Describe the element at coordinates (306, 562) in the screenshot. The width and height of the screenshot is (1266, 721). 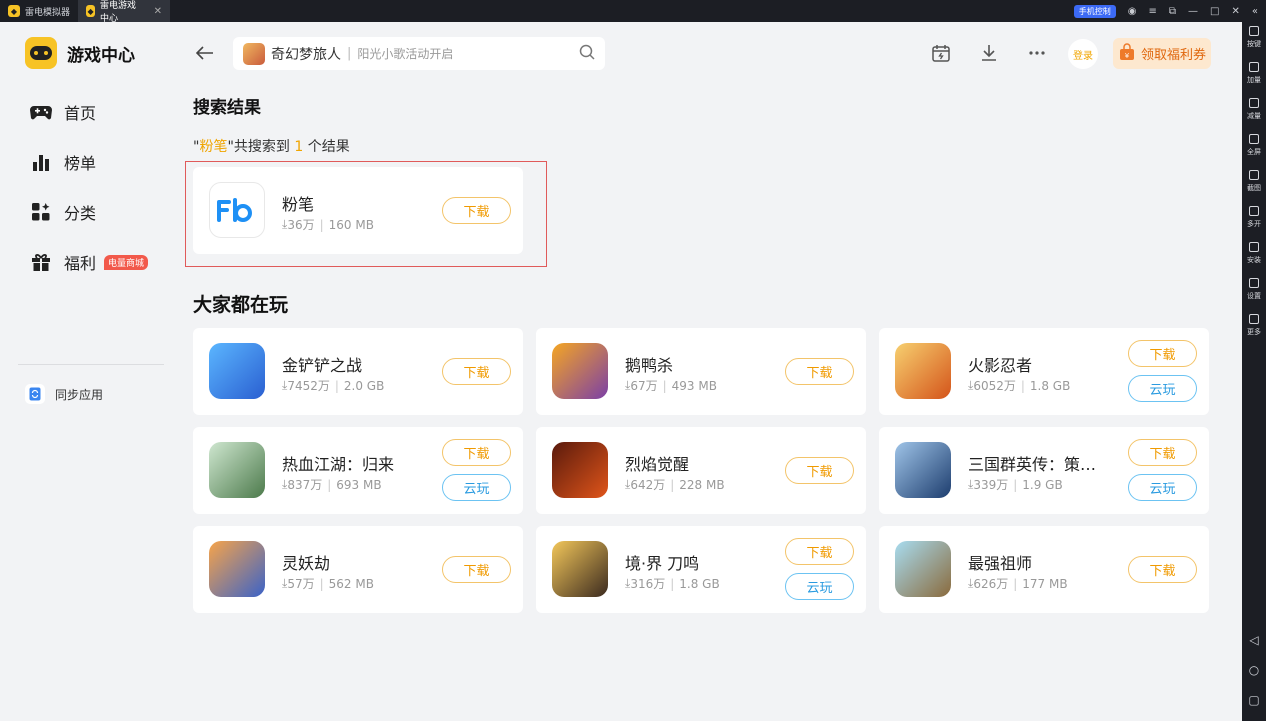
I see `game-name: 灵妖劫` at that location.